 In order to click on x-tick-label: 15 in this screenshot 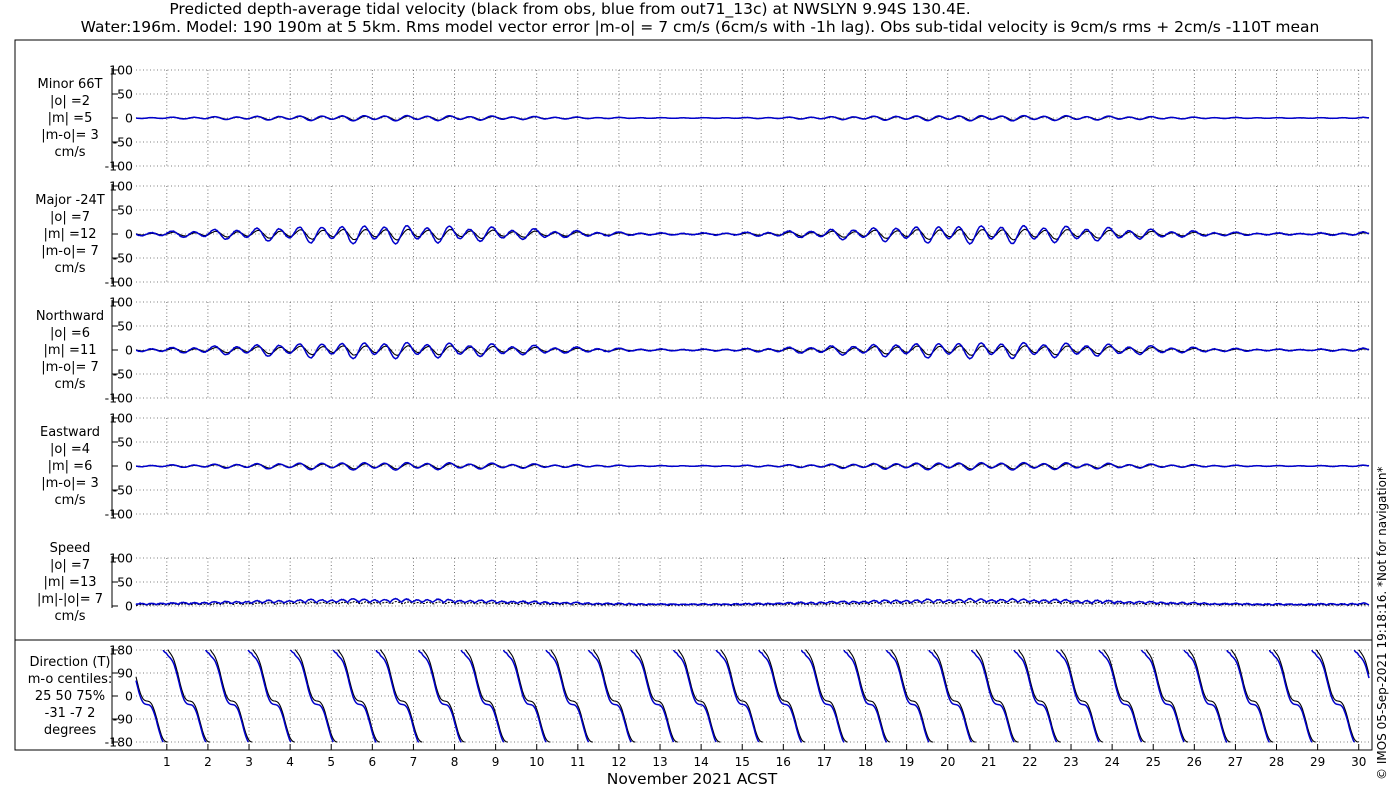, I will do `click(742, 762)`.